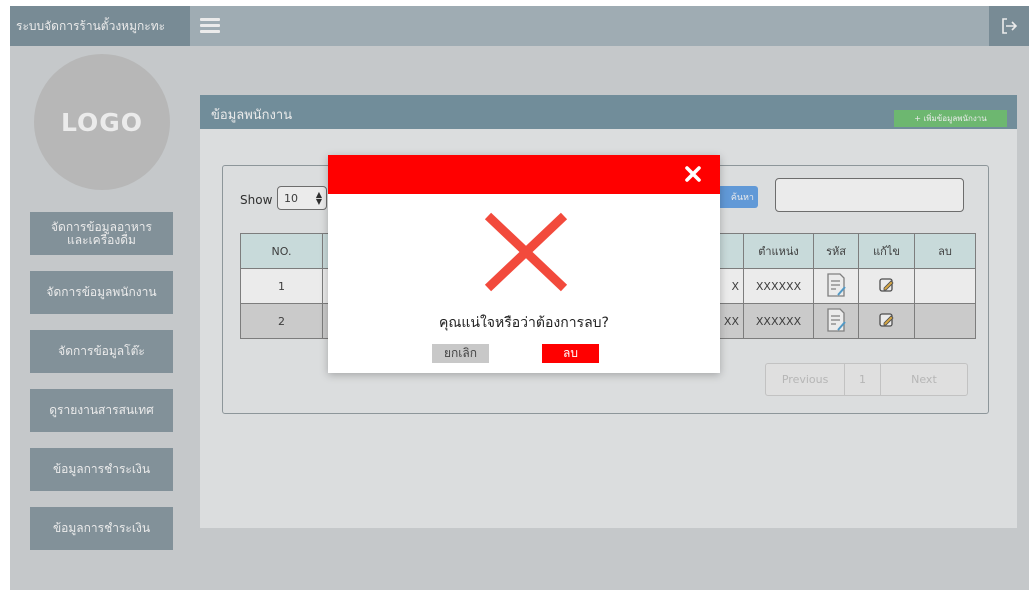 The height and width of the screenshot is (590, 1029). What do you see at coordinates (524, 323) in the screenshot?
I see `confirm-question: คุณแน่ใจหรือว่าต้องการลบ?` at bounding box center [524, 323].